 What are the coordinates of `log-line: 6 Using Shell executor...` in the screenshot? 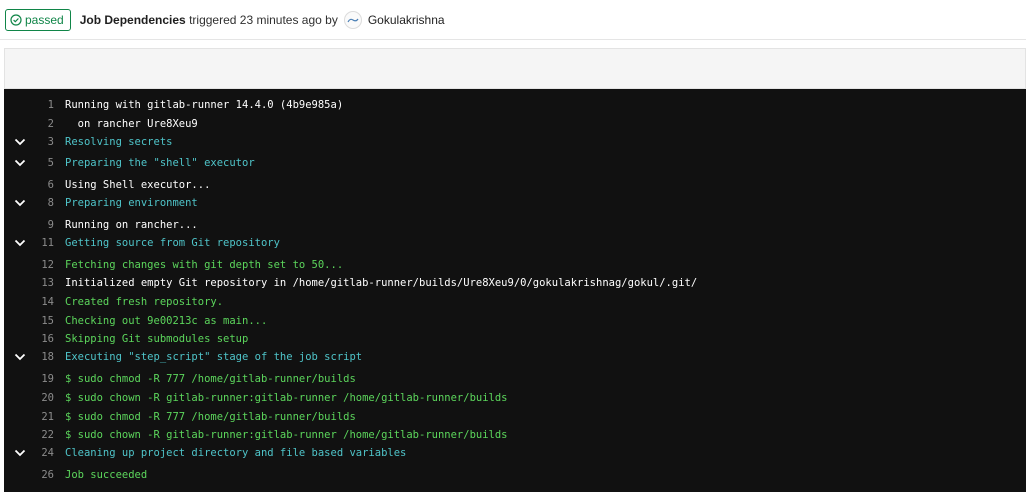 It's located at (515, 185).